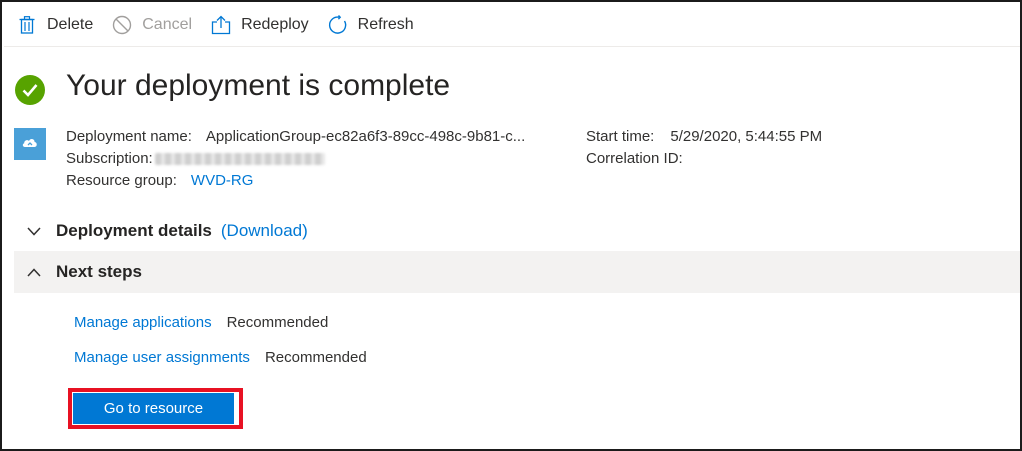 Image resolution: width=1022 pixels, height=451 pixels. I want to click on delete-button: Delete, so click(54, 25).